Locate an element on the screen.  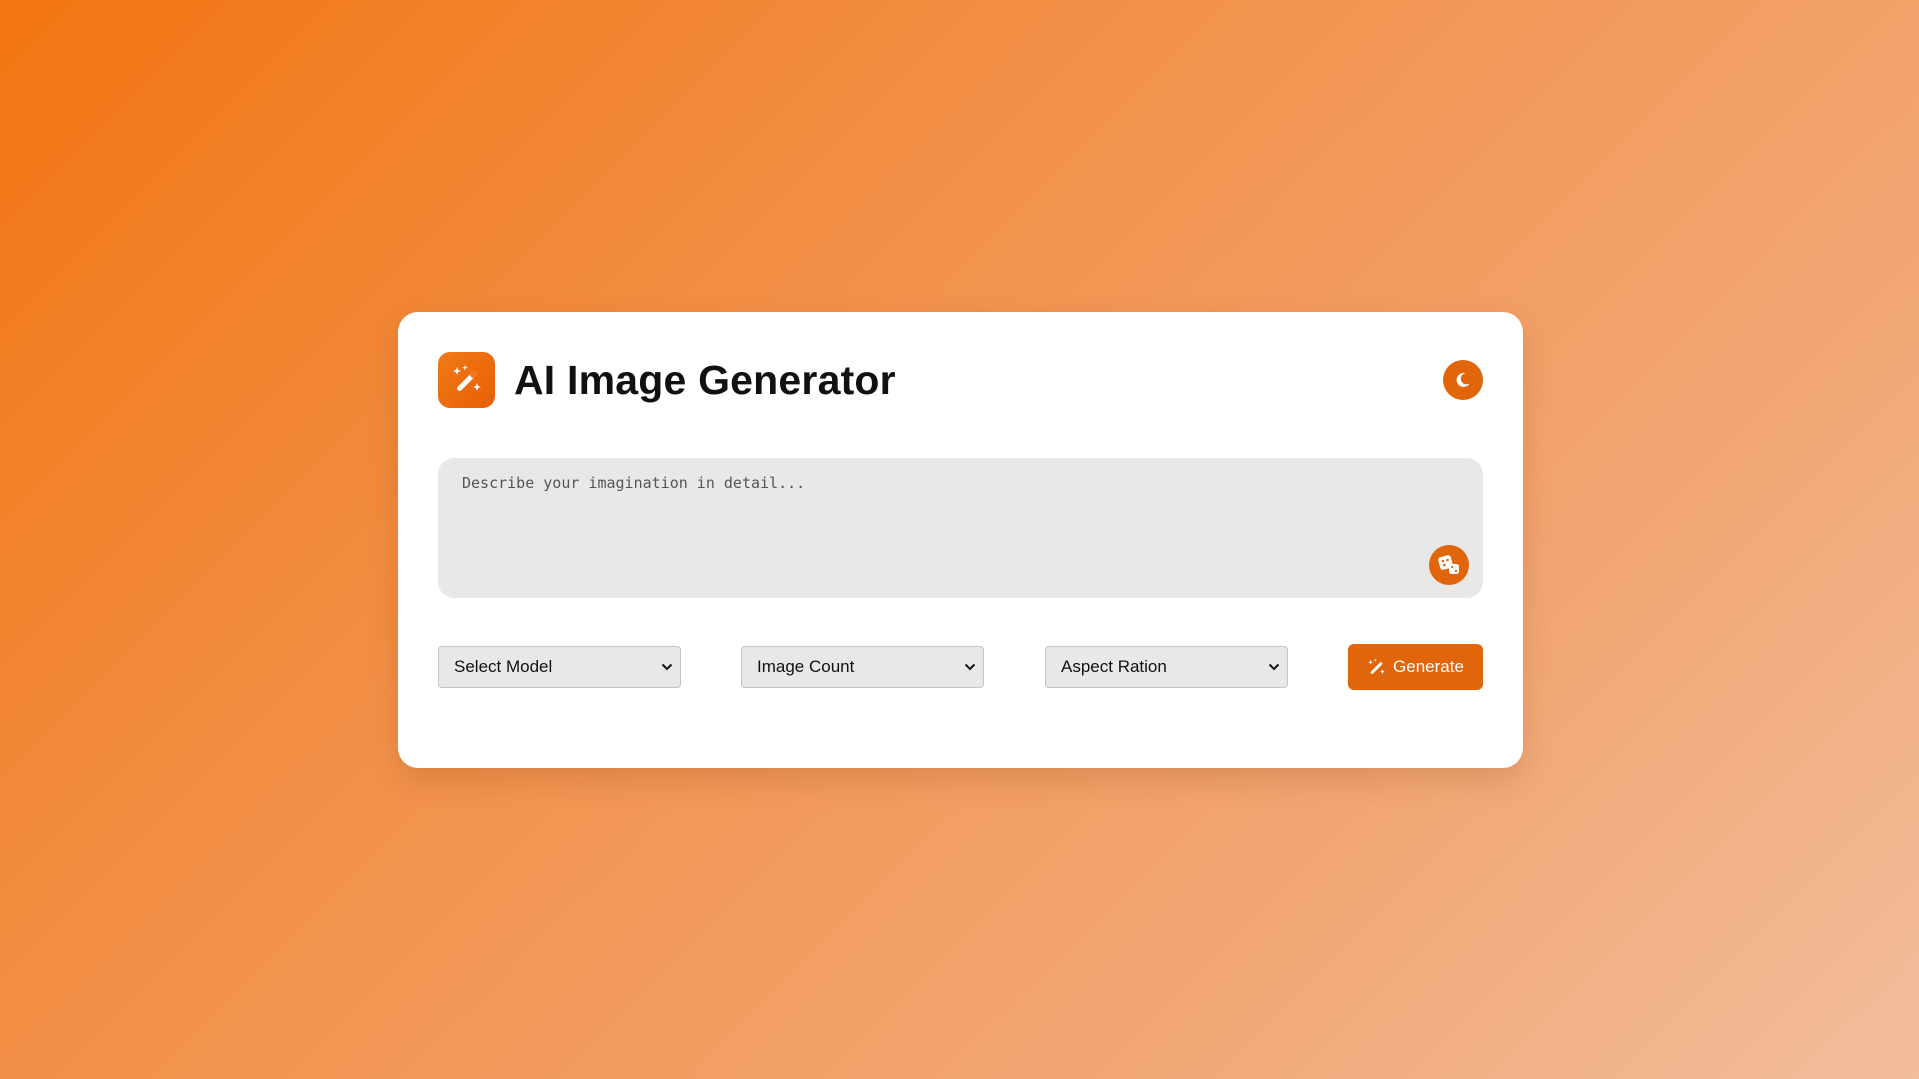
prompt-container is located at coordinates (960, 528).